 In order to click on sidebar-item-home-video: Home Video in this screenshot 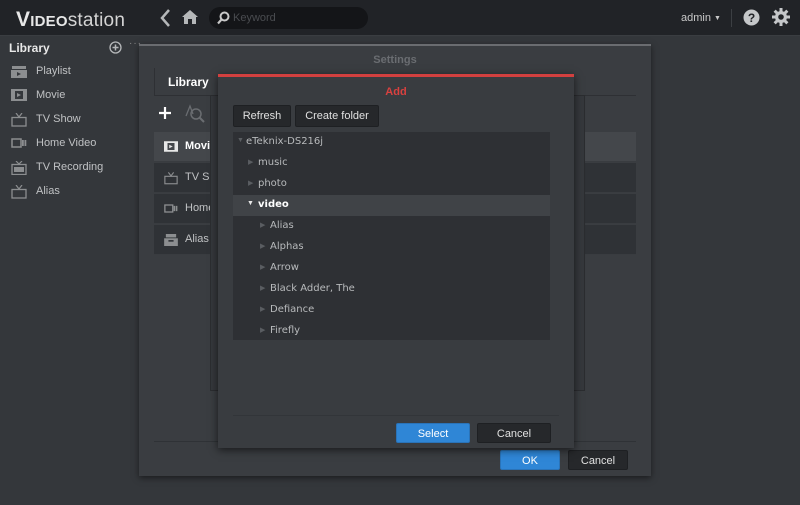, I will do `click(74, 144)`.